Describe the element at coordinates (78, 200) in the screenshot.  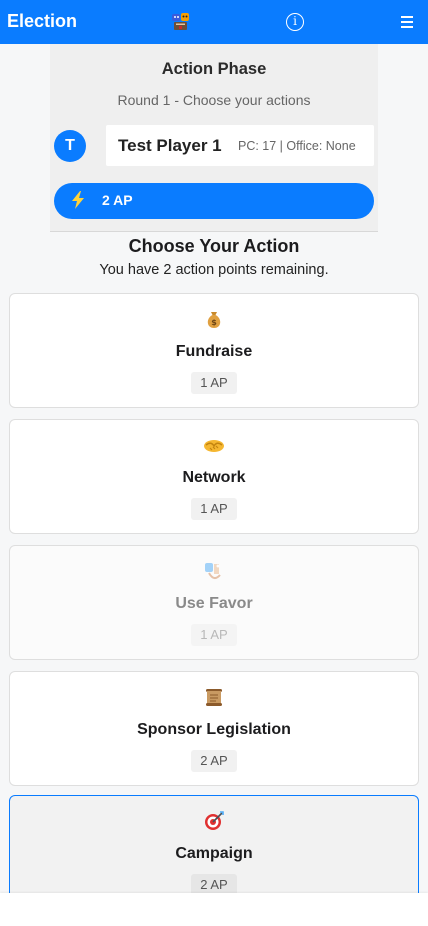
I see `lightning-bolt-icon` at that location.